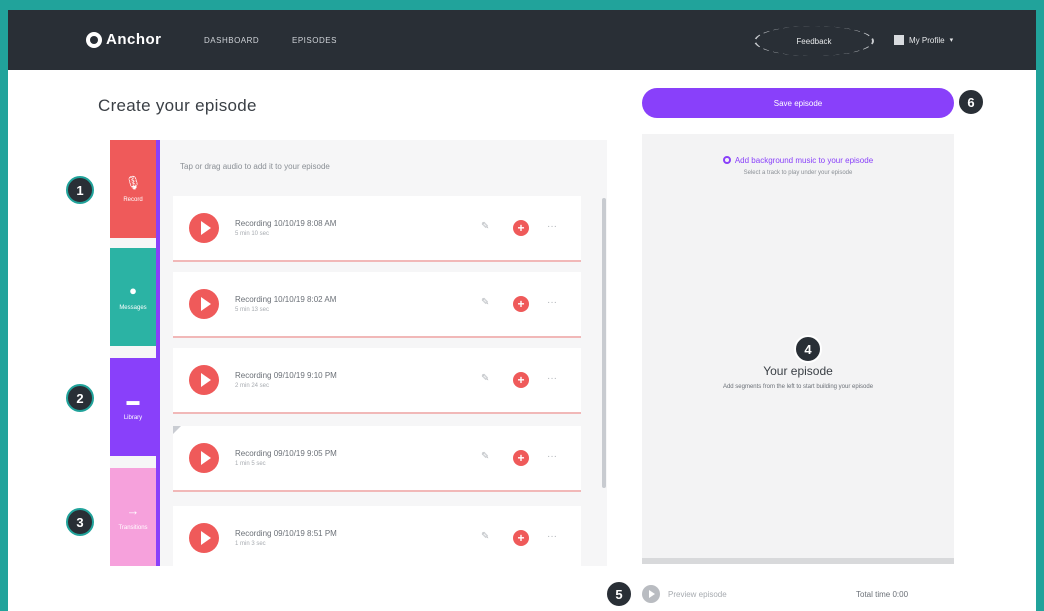 This screenshot has width=1044, height=611. What do you see at coordinates (619, 594) in the screenshot?
I see `step-badge: 5` at bounding box center [619, 594].